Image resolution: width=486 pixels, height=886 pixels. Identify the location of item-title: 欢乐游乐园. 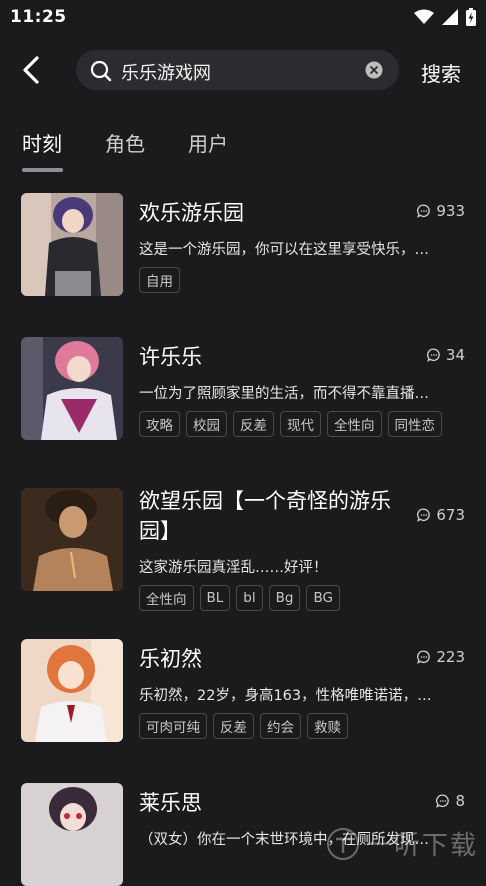
(269, 213).